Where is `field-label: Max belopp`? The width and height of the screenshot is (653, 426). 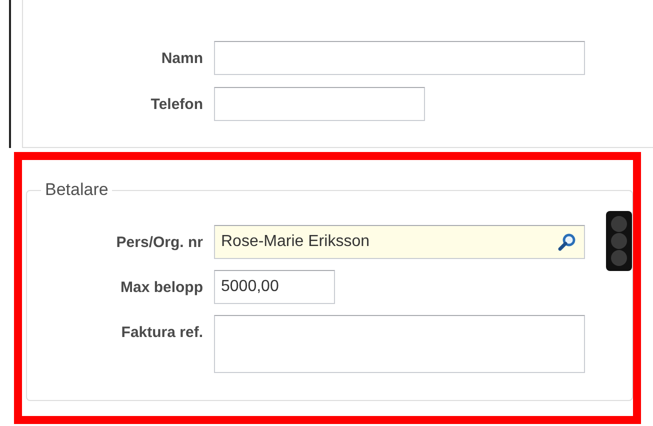 field-label: Max belopp is located at coordinates (161, 287).